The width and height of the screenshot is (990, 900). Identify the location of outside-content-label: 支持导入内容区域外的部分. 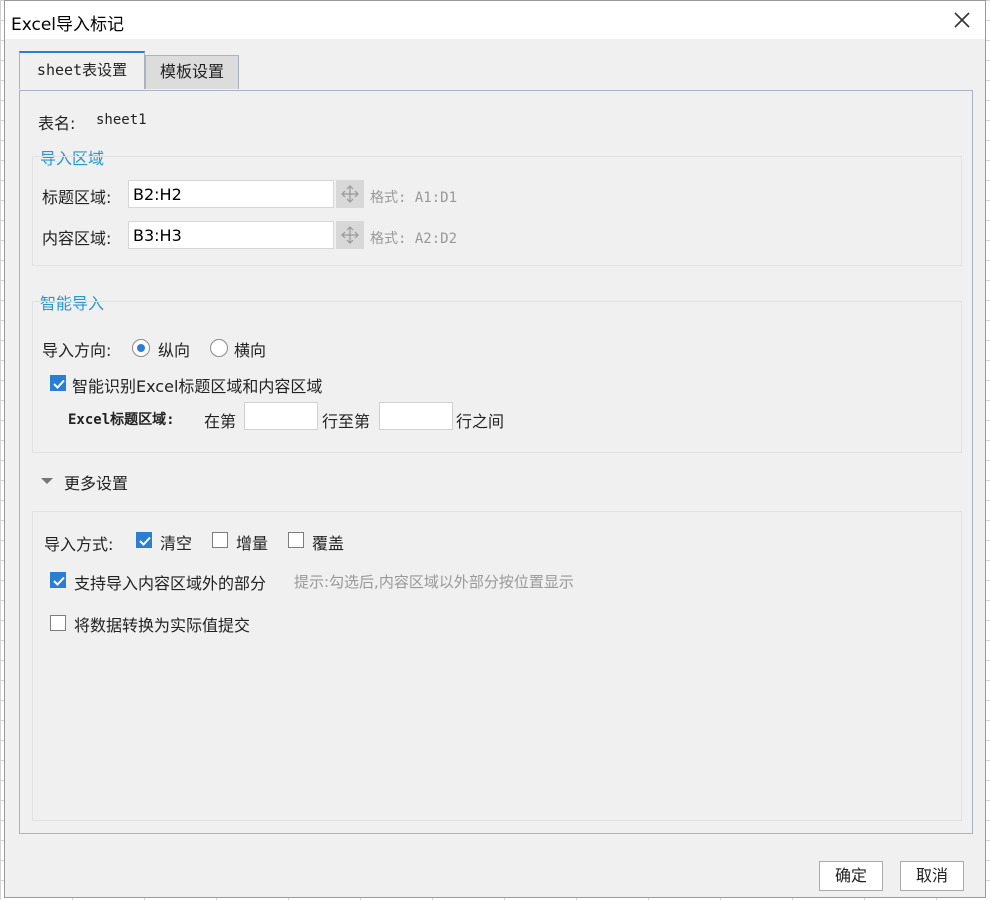
(170, 583).